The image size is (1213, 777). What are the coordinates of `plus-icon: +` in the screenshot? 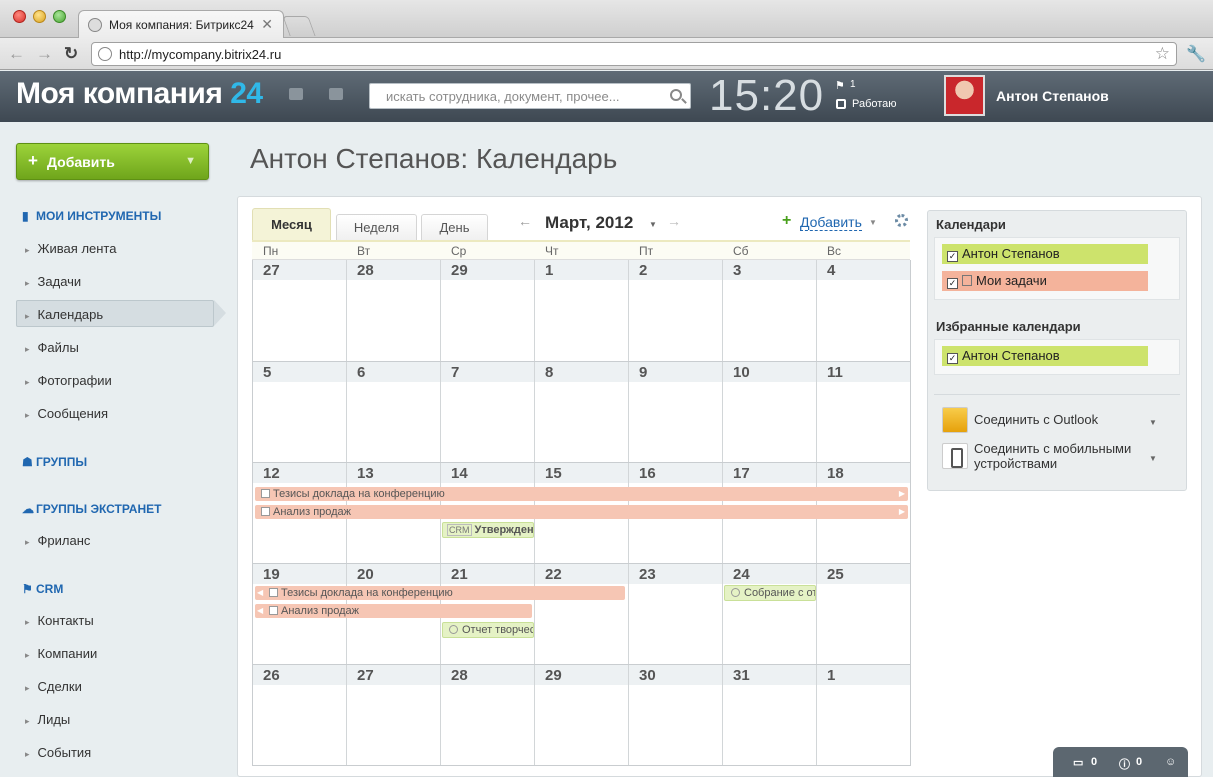 It's located at (786, 221).